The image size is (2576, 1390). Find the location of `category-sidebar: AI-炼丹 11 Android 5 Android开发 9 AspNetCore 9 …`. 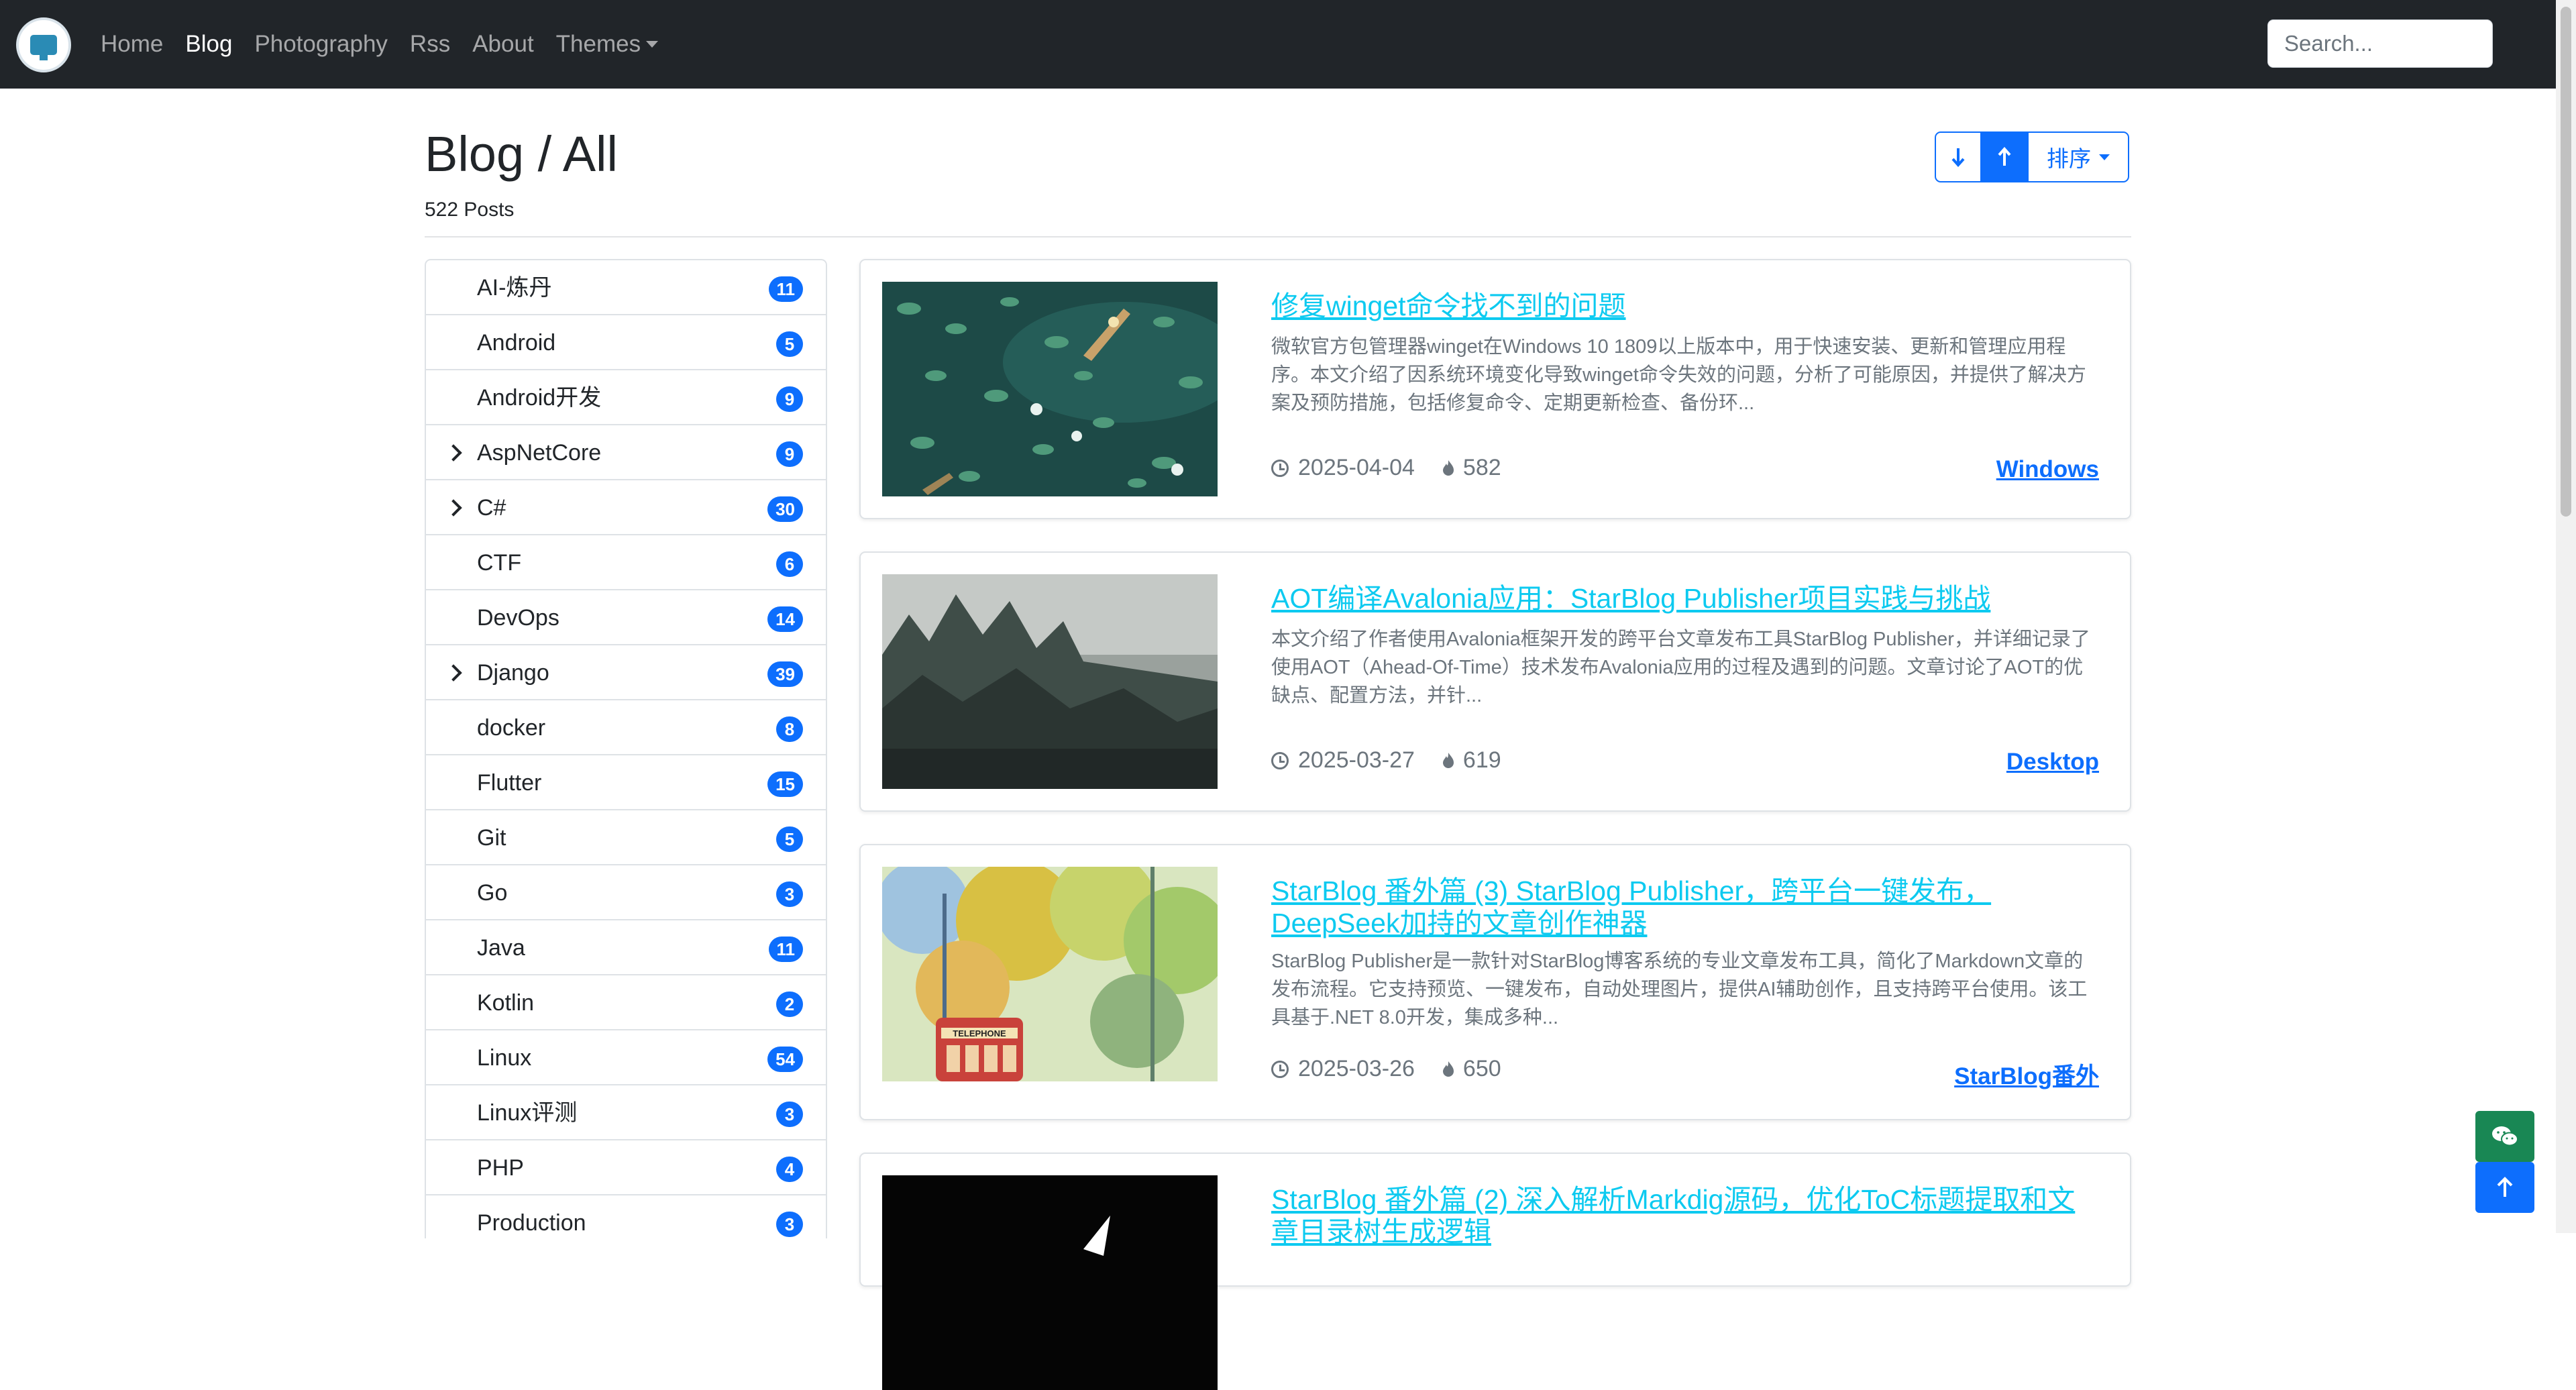

category-sidebar: AI-炼丹 11 Android 5 Android开发 9 AspNetCore 9 … is located at coordinates (626, 749).